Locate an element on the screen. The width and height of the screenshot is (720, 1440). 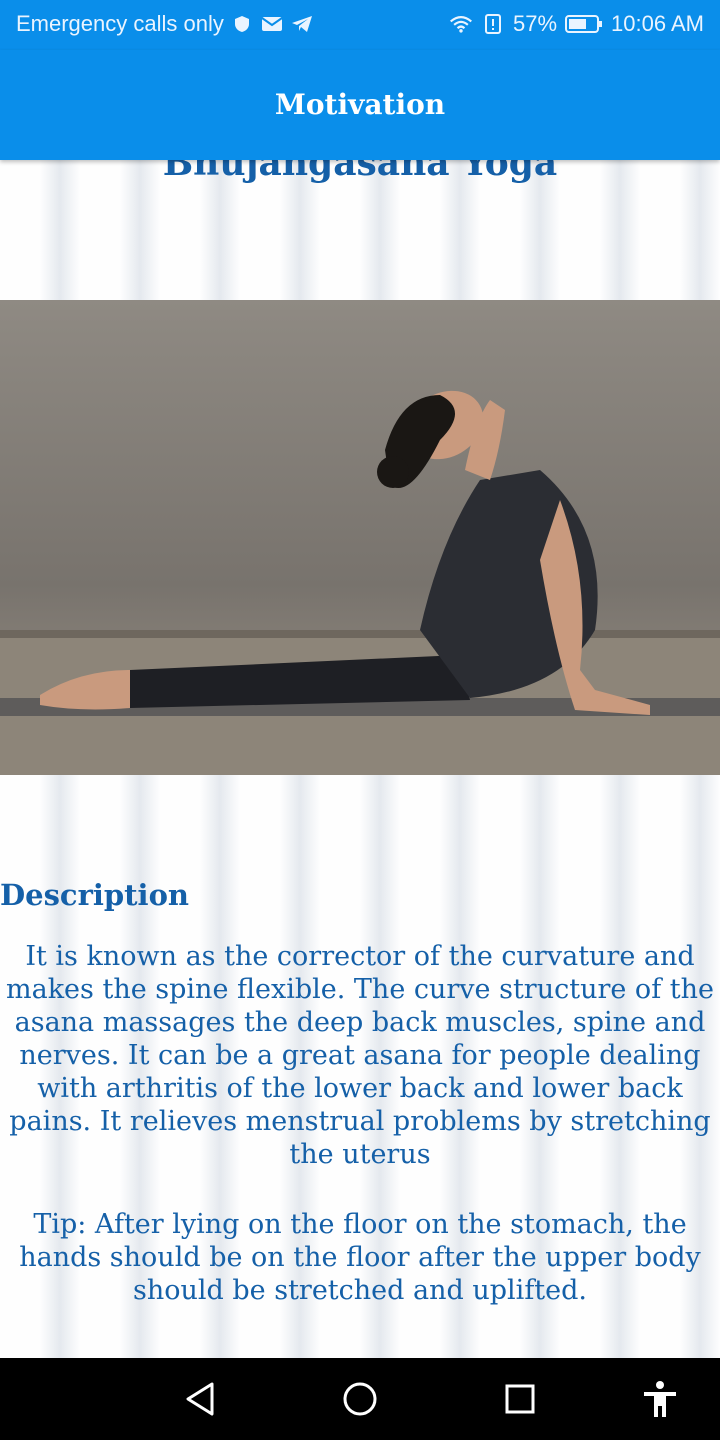
carrier-text: Emergency calls only is located at coordinates (120, 23).